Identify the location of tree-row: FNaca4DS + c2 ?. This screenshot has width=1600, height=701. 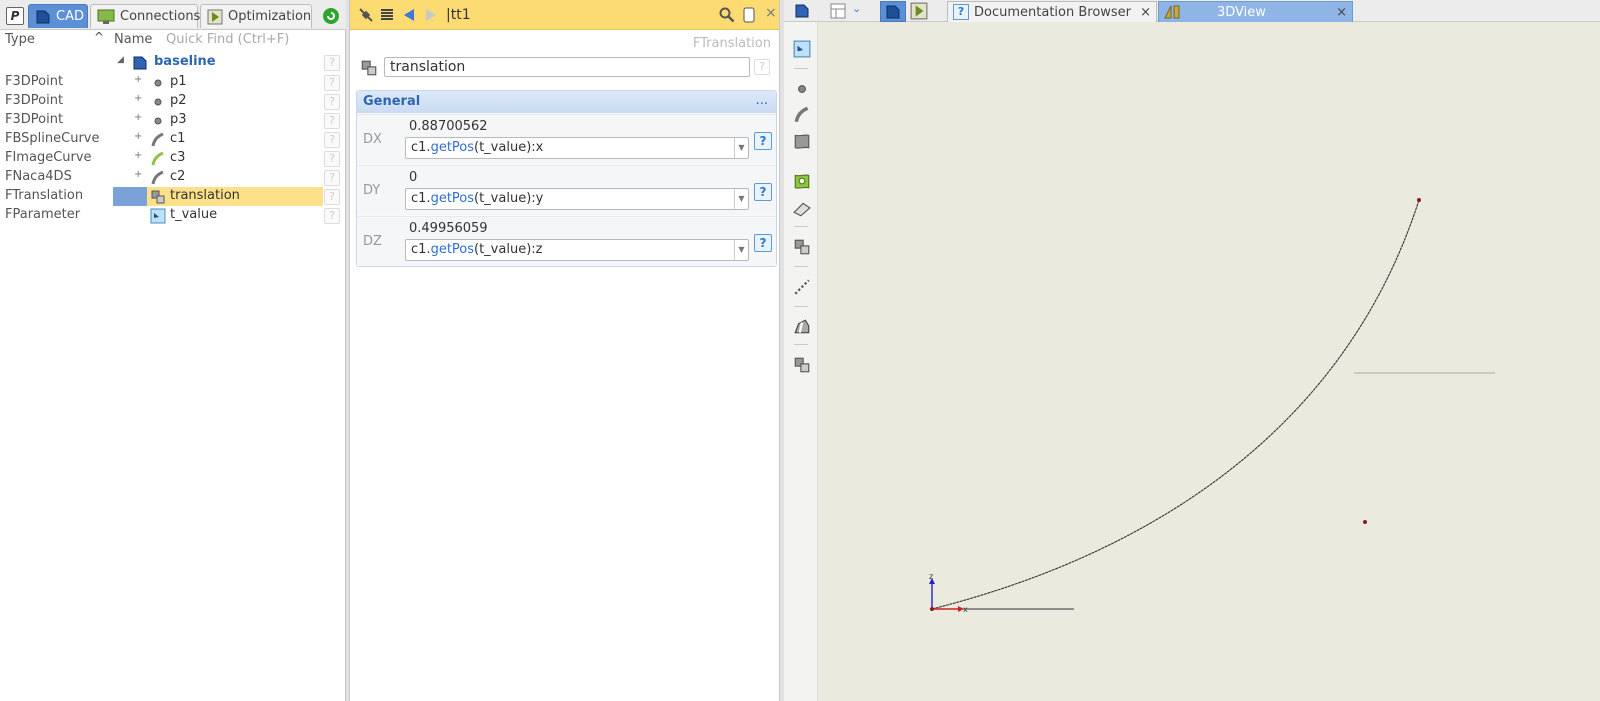
(172, 177).